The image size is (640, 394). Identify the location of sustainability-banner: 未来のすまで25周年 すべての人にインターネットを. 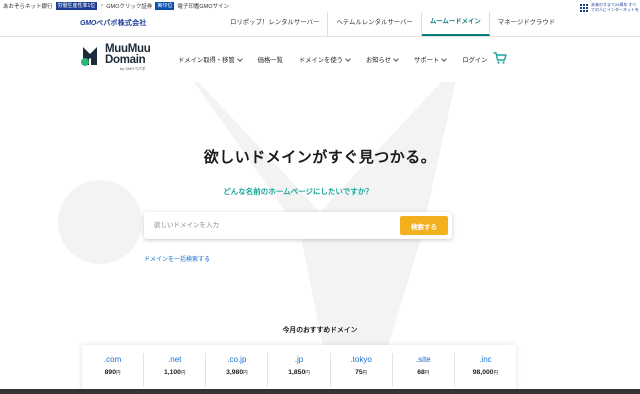
(610, 13).